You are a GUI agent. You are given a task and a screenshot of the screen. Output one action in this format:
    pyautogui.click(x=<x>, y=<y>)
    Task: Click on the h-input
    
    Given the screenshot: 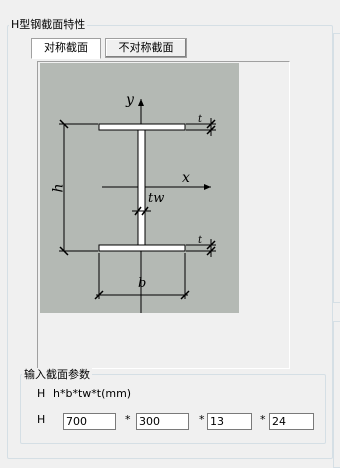 What is the action you would take?
    pyautogui.click(x=89, y=421)
    